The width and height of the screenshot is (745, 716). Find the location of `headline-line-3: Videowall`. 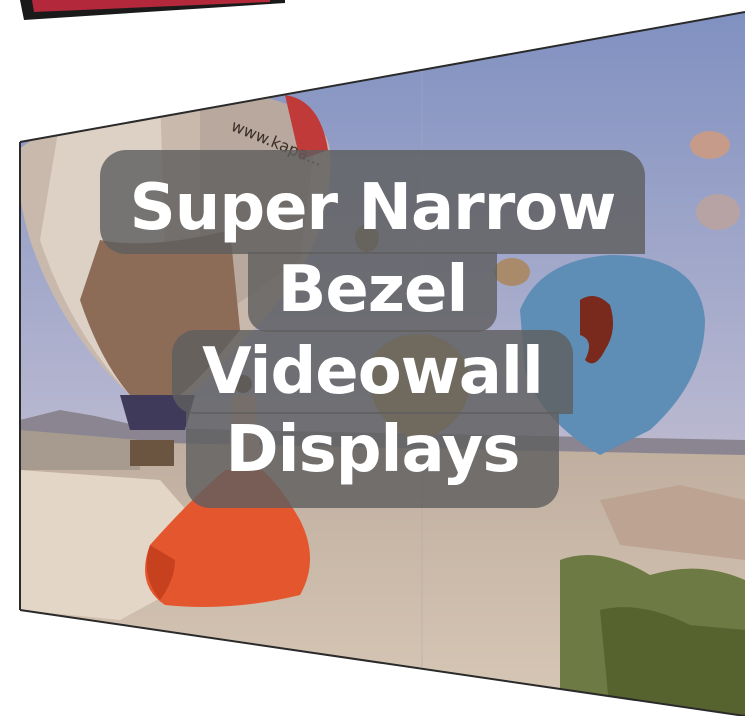

headline-line-3: Videowall is located at coordinates (372, 372).